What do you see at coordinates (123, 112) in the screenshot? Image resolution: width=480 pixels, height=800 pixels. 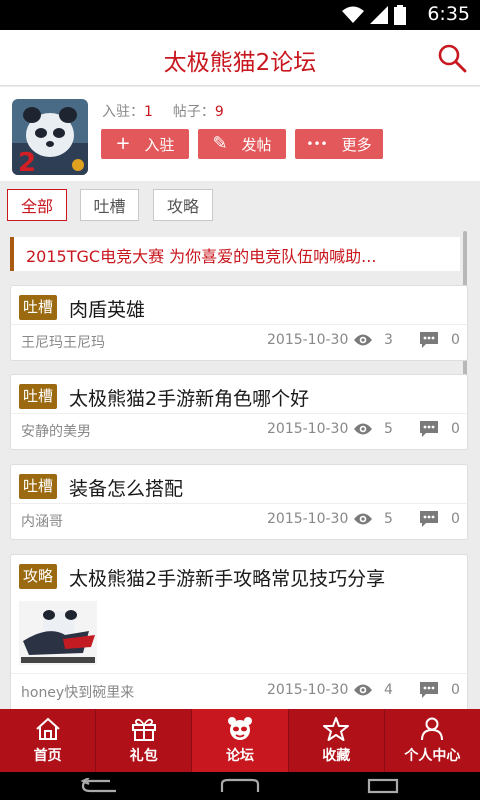 I see `joined-label: 入驻：` at bounding box center [123, 112].